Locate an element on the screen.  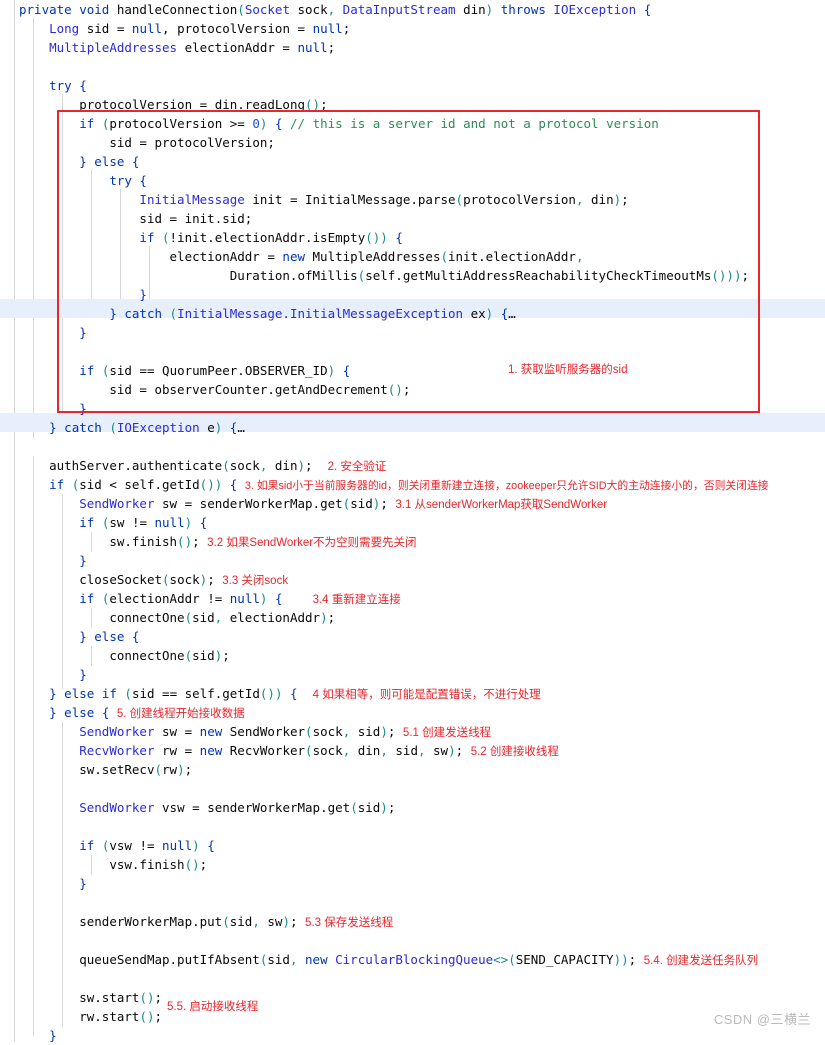
code-line: sw.start(); is located at coordinates (412, 997).